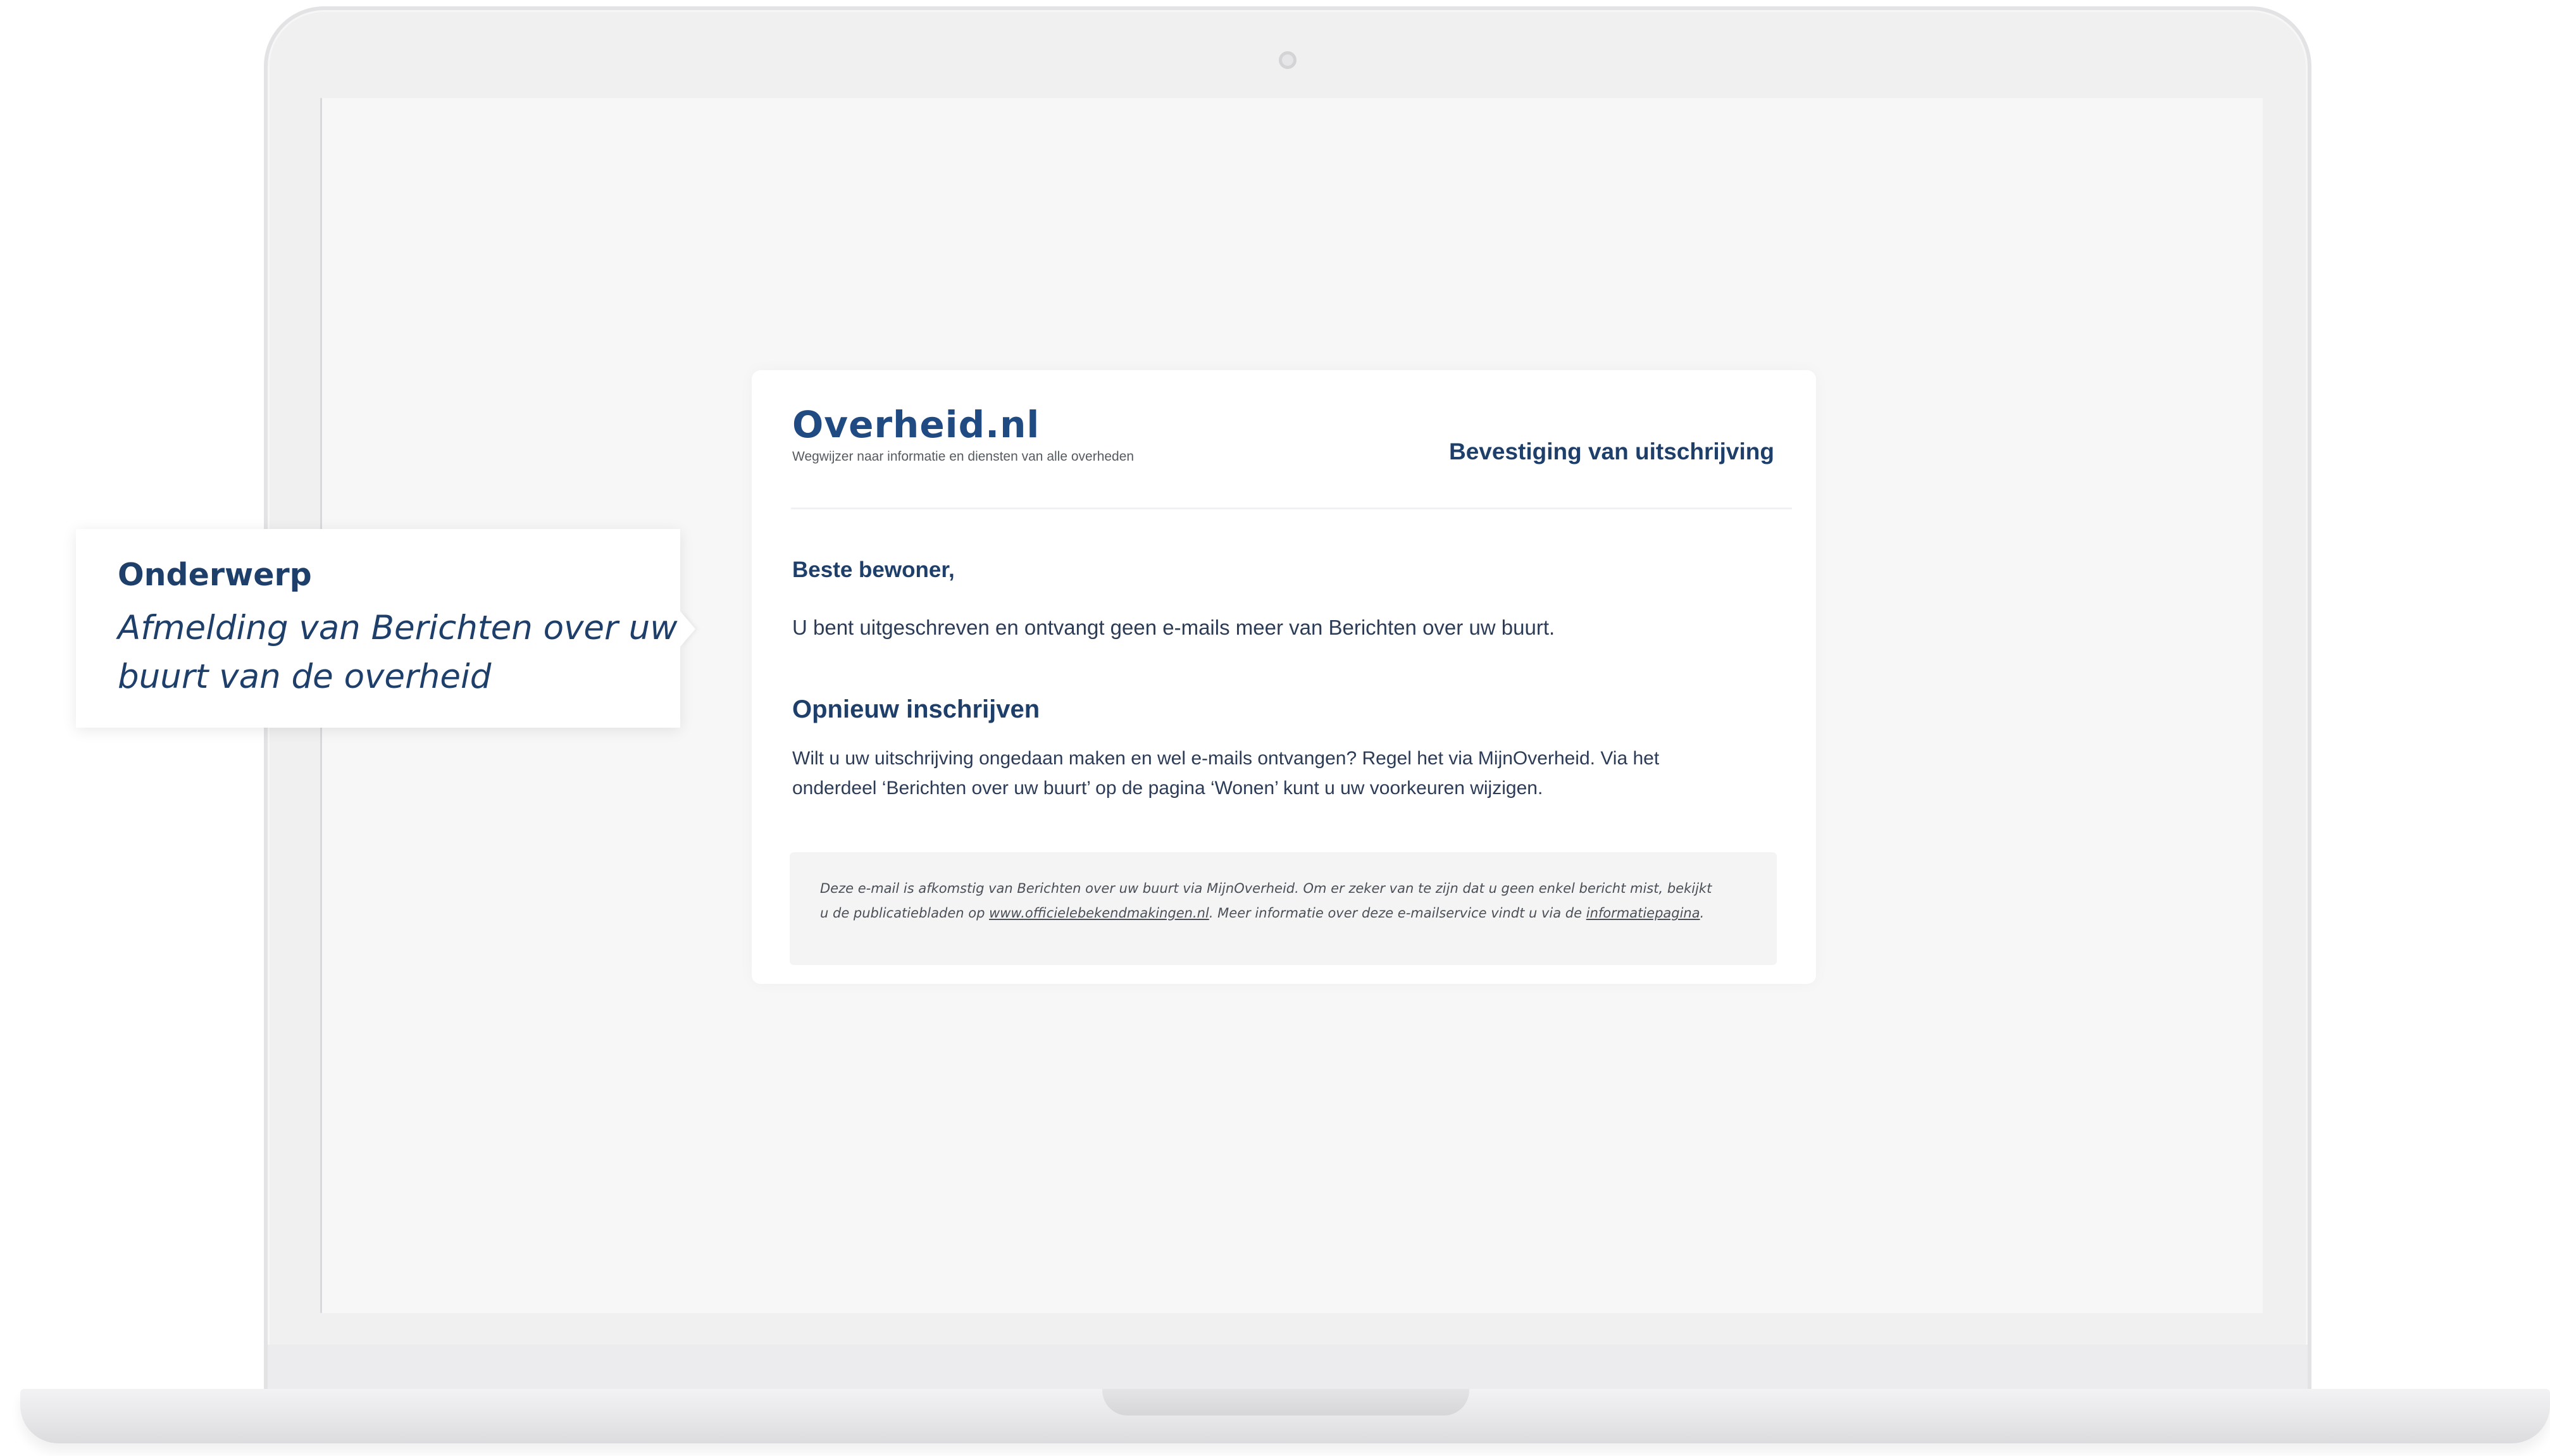  Describe the element at coordinates (1702, 913) in the screenshot. I see `footer-text-segment: .` at that location.